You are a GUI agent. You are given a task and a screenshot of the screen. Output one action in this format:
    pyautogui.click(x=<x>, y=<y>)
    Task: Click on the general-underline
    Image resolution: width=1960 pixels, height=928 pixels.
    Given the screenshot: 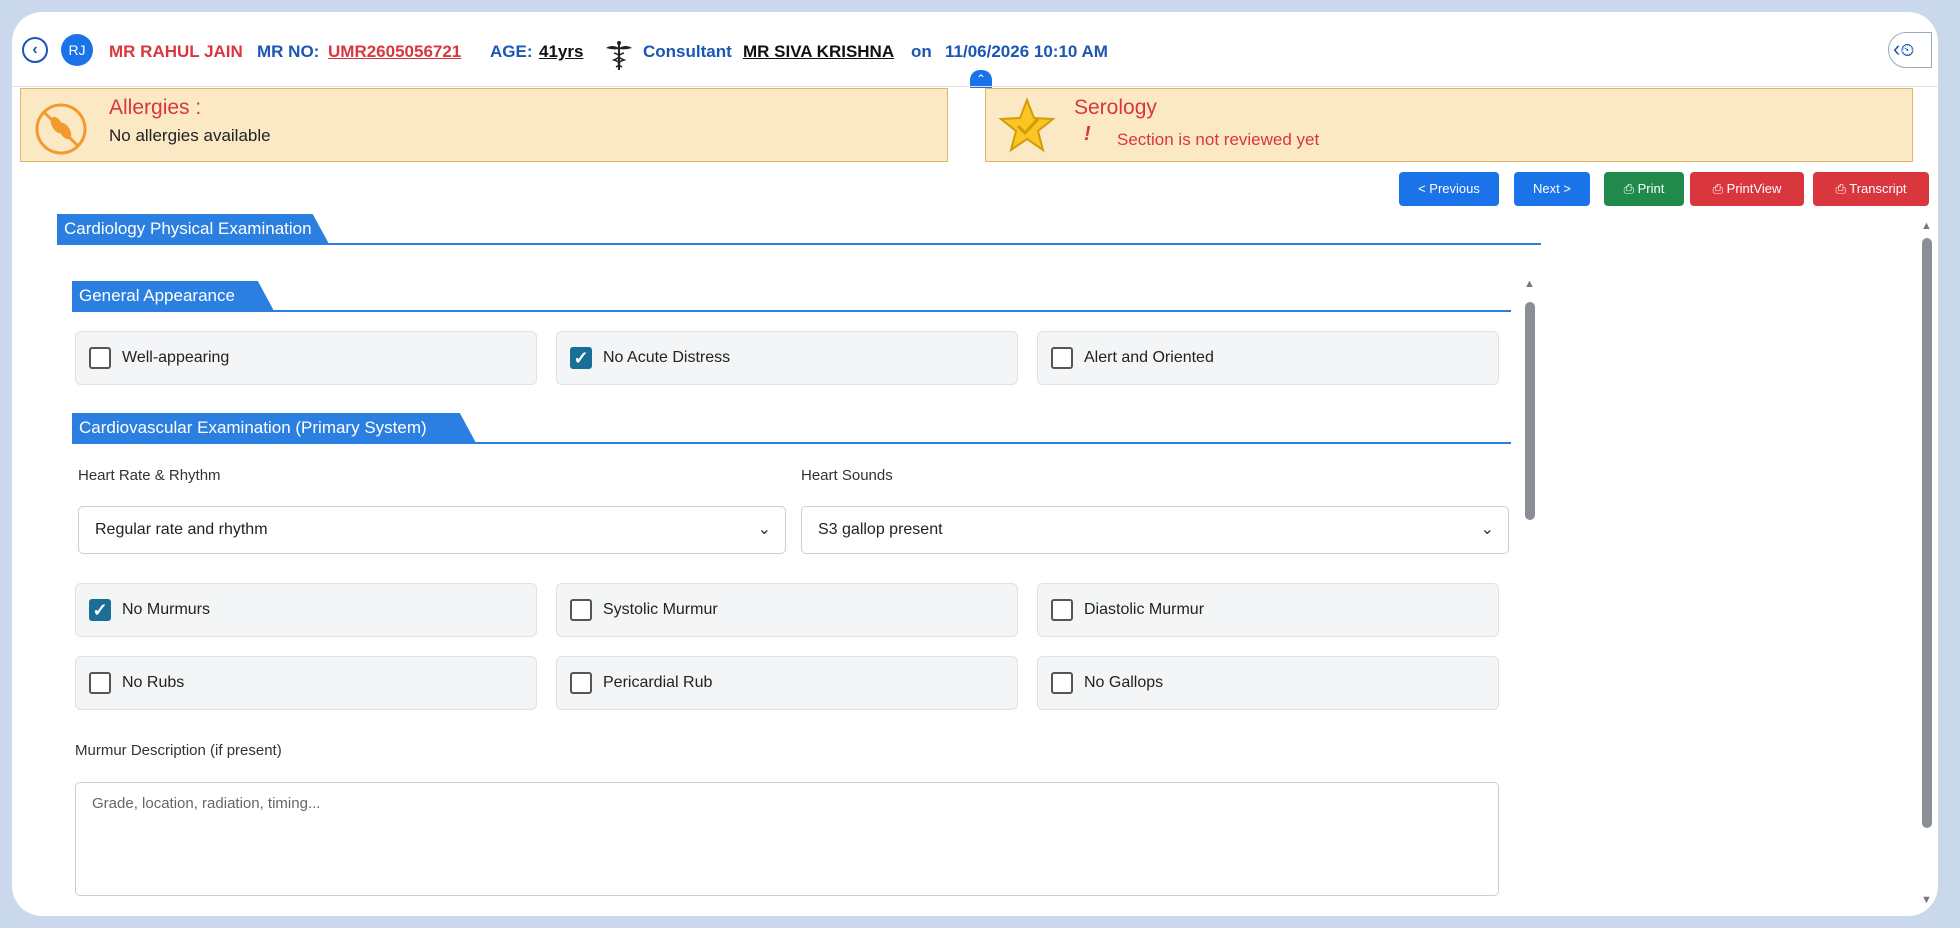 What is the action you would take?
    pyautogui.click(x=791, y=311)
    